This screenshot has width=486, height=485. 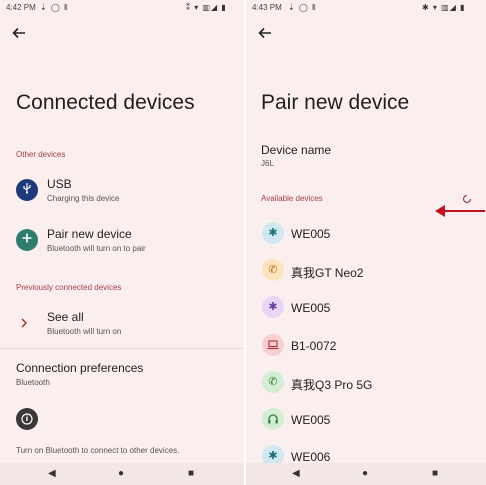 What do you see at coordinates (24, 325) in the screenshot?
I see `chevron-right-icon` at bounding box center [24, 325].